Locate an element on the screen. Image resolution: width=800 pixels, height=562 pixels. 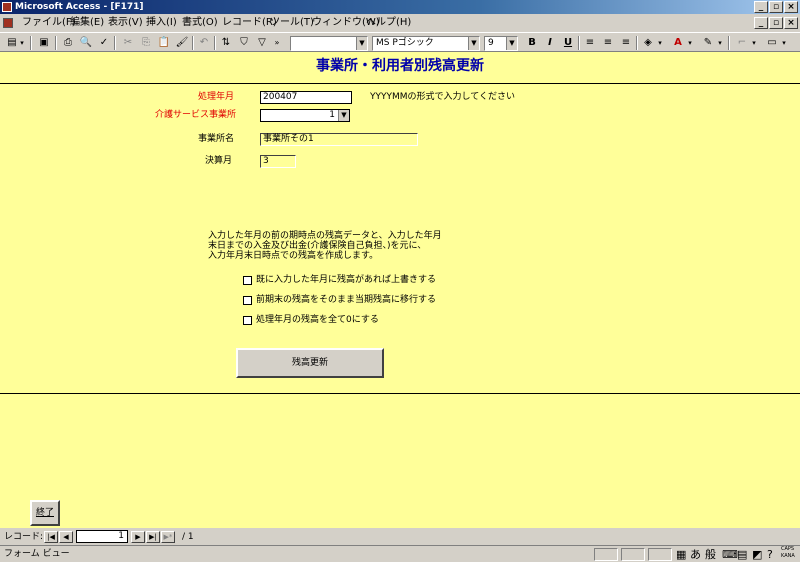
window-controls: _ ▫ × is located at coordinates (776, 7).